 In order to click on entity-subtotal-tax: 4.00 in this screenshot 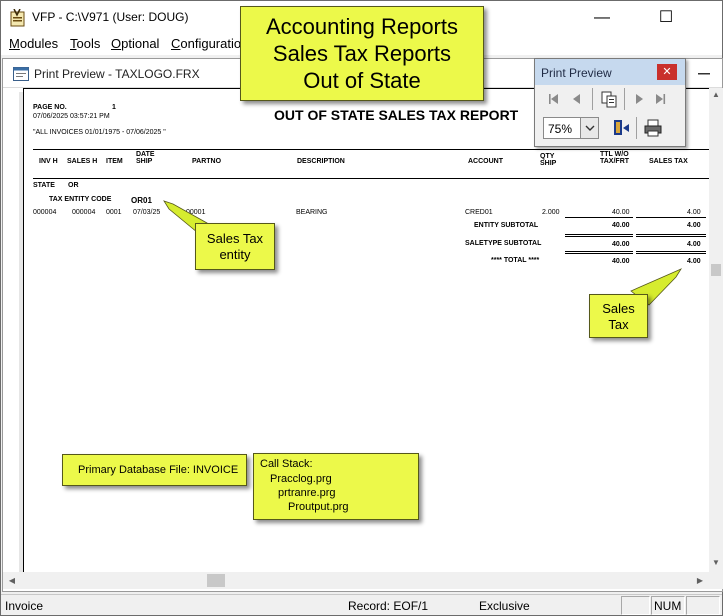, I will do `click(694, 225)`.